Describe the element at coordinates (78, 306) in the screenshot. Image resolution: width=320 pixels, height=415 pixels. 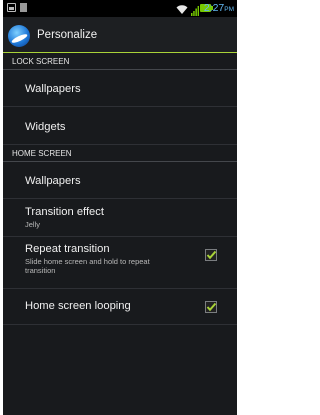
I see `item-title: Home screen looping` at that location.